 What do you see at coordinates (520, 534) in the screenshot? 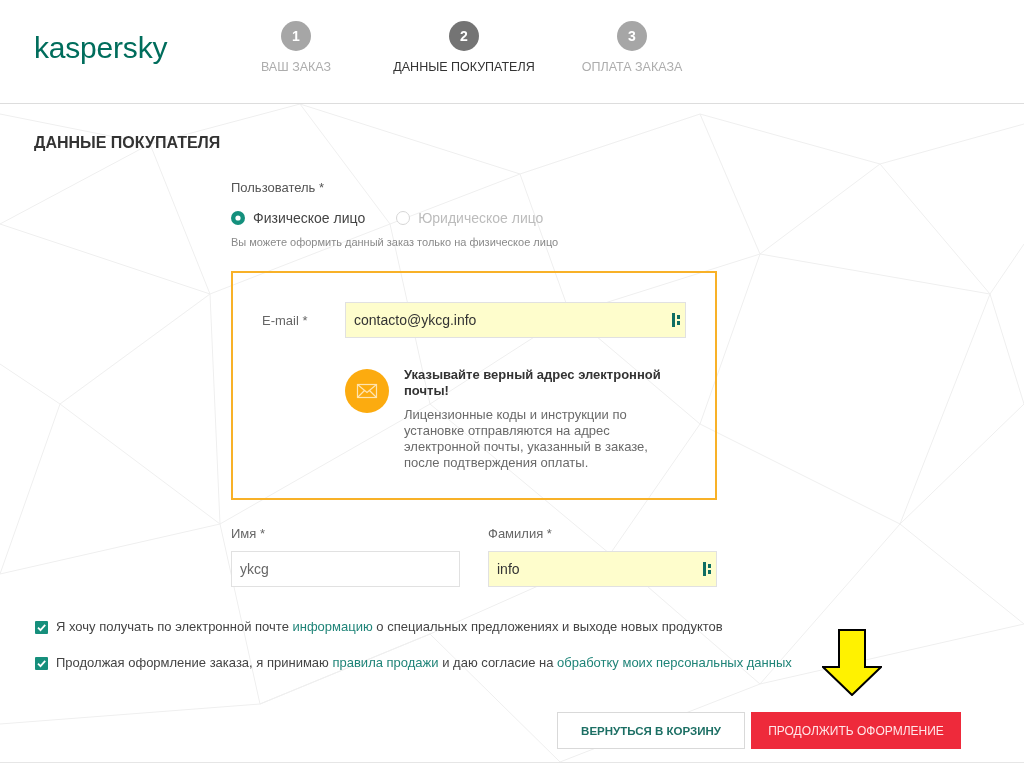
I see `field-label: Фамилия *` at bounding box center [520, 534].